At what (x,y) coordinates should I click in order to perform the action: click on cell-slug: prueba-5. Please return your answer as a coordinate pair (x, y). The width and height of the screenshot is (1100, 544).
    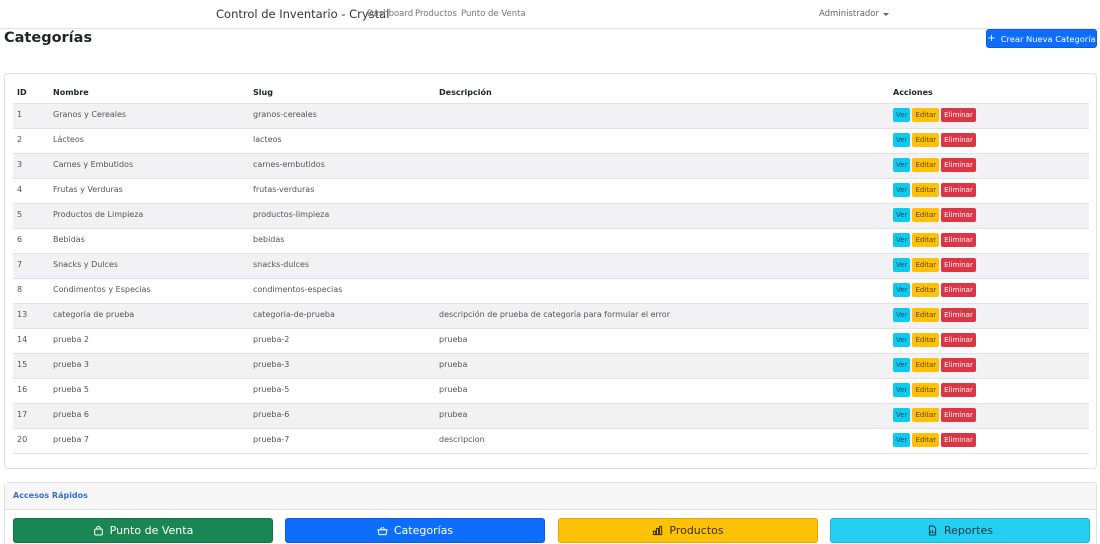
    Looking at the image, I should click on (342, 391).